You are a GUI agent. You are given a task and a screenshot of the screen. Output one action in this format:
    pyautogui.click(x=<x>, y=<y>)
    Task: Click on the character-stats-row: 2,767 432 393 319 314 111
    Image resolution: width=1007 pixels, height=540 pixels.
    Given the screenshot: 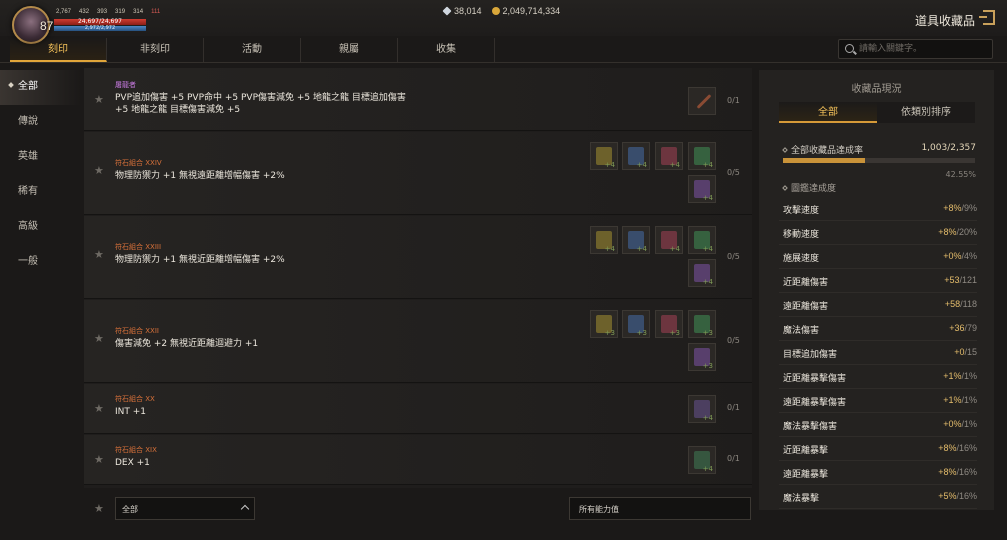 What is the action you would take?
    pyautogui.click(x=108, y=12)
    